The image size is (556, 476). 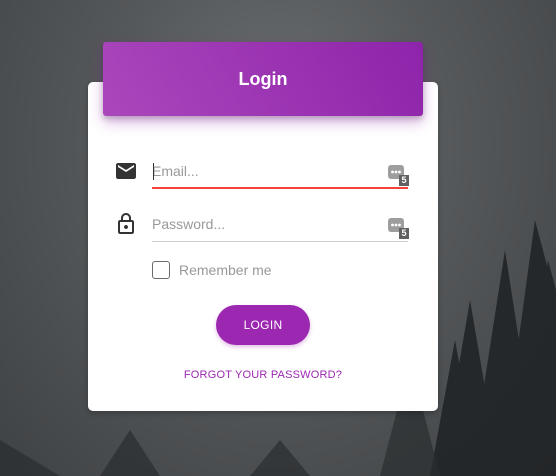 What do you see at coordinates (225, 270) in the screenshot?
I see `remember-me-label: Remember me` at bounding box center [225, 270].